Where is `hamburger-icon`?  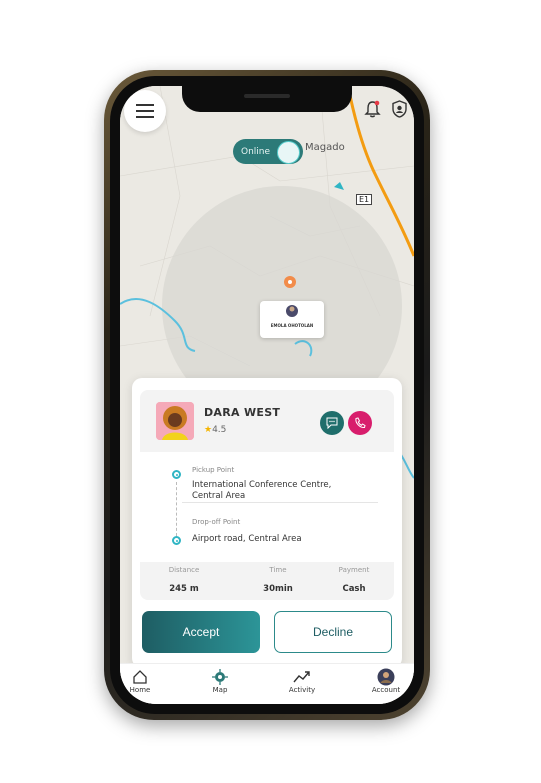 hamburger-icon is located at coordinates (145, 111).